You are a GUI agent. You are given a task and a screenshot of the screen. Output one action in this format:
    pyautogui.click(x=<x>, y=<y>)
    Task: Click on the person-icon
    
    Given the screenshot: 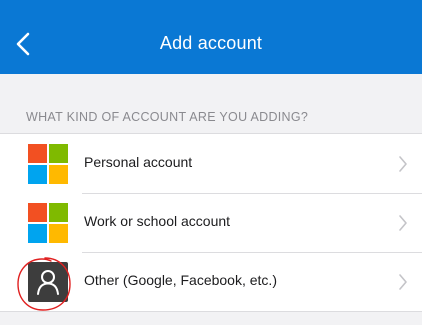 What is the action you would take?
    pyautogui.click(x=48, y=282)
    